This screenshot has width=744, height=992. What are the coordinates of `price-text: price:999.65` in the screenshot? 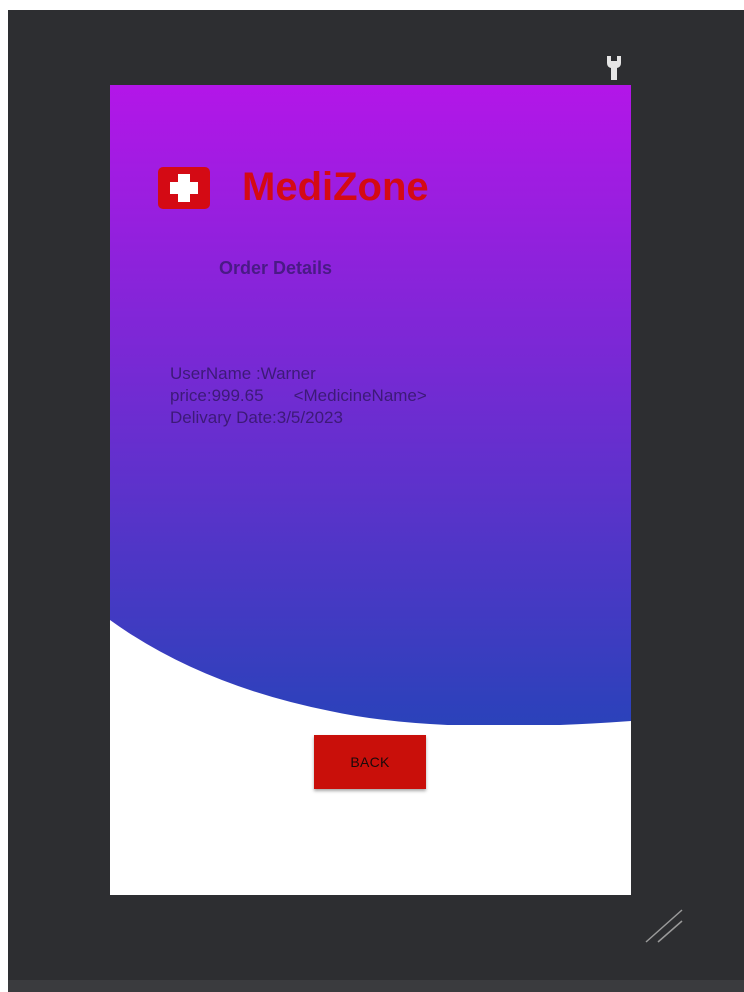 It's located at (217, 395).